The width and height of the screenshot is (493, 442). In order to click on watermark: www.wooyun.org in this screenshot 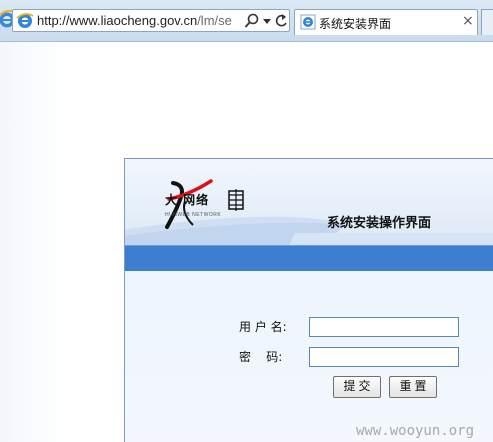, I will do `click(415, 431)`.